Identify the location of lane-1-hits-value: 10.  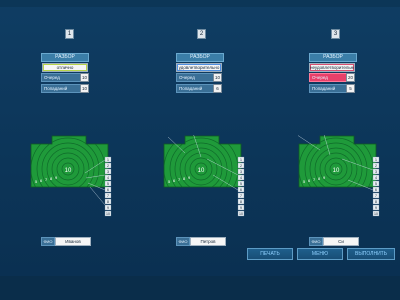
(84, 88).